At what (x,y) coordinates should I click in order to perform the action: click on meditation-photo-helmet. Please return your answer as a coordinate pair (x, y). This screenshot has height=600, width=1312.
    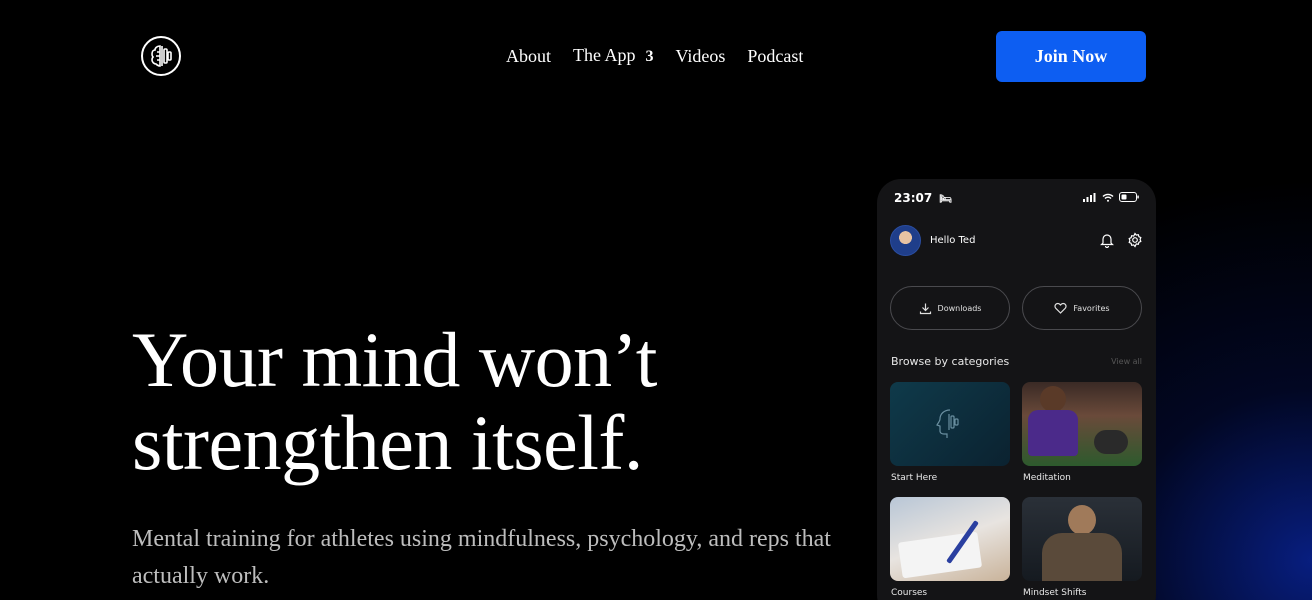
    Looking at the image, I should click on (1111, 442).